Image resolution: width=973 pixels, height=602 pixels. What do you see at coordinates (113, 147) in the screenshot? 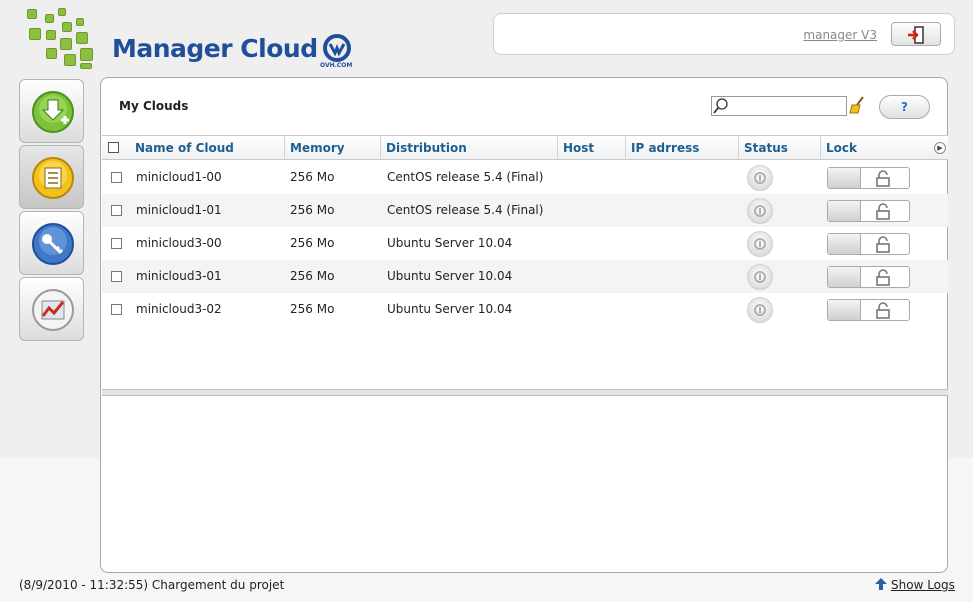
I see `select-all-checkbox` at bounding box center [113, 147].